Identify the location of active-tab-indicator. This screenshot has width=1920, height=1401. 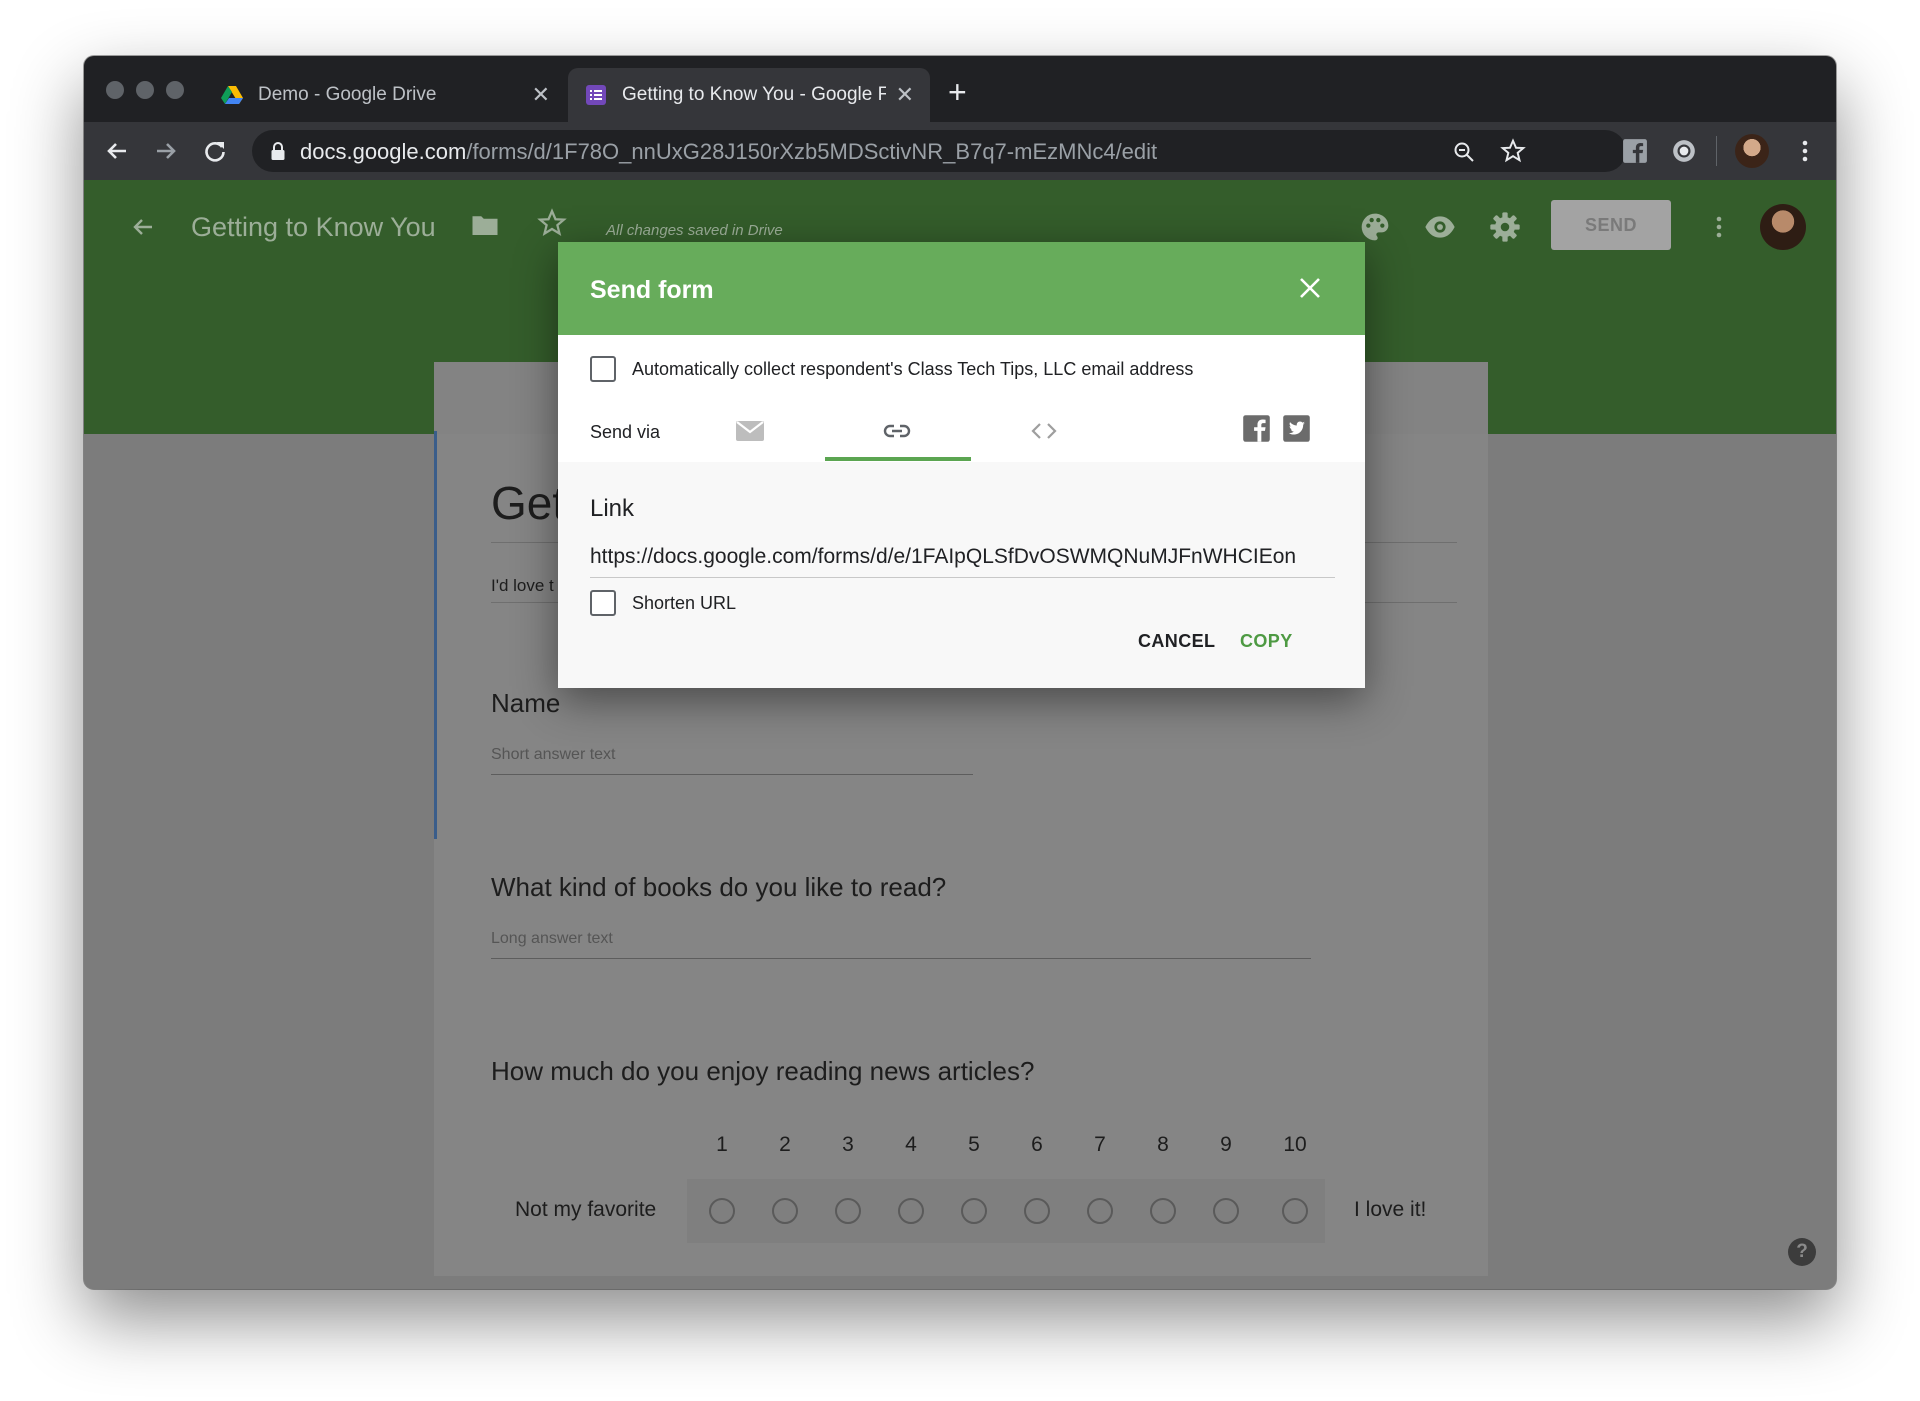
(898, 459).